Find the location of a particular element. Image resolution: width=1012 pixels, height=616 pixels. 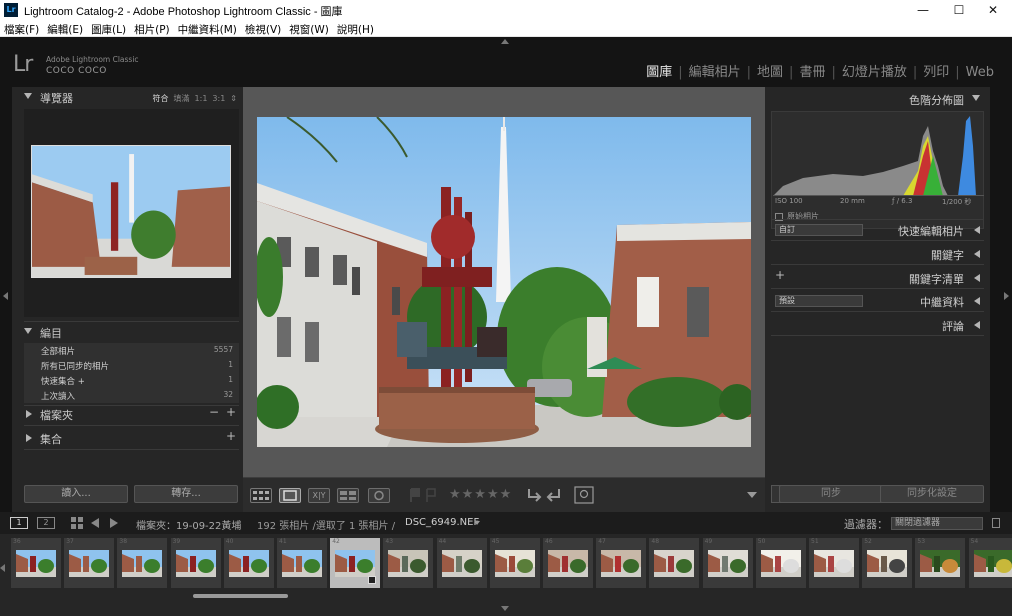

filmstrip-thumbnail: 42 is located at coordinates (355, 563).